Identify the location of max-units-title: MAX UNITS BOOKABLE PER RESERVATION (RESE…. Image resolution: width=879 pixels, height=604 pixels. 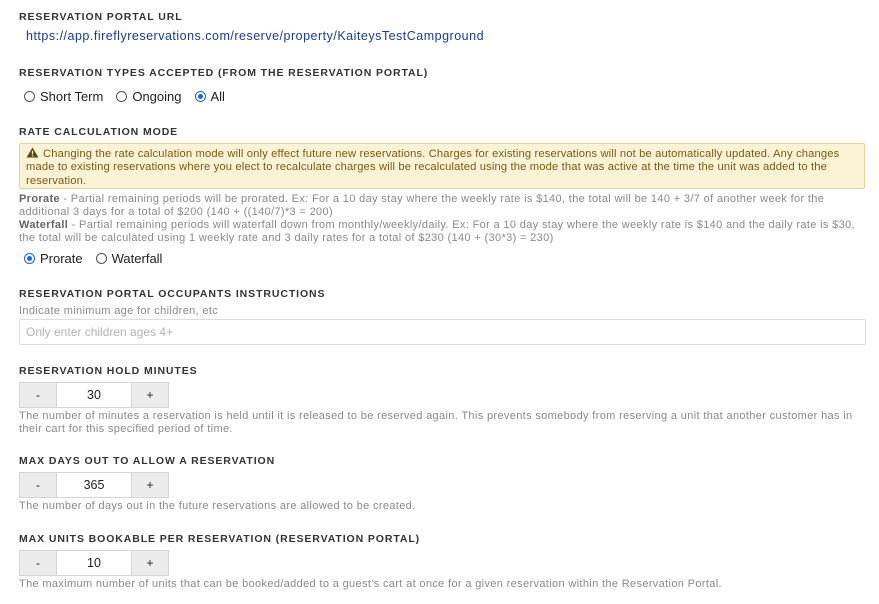
(220, 539).